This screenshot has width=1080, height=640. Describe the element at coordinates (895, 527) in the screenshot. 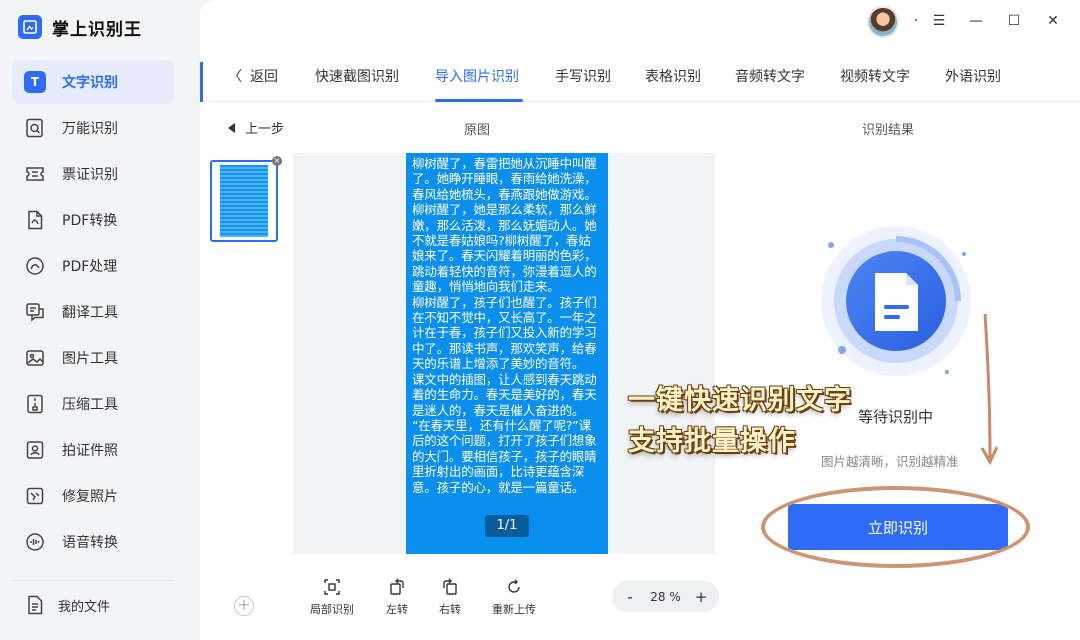

I see `highlight-ellipse` at that location.